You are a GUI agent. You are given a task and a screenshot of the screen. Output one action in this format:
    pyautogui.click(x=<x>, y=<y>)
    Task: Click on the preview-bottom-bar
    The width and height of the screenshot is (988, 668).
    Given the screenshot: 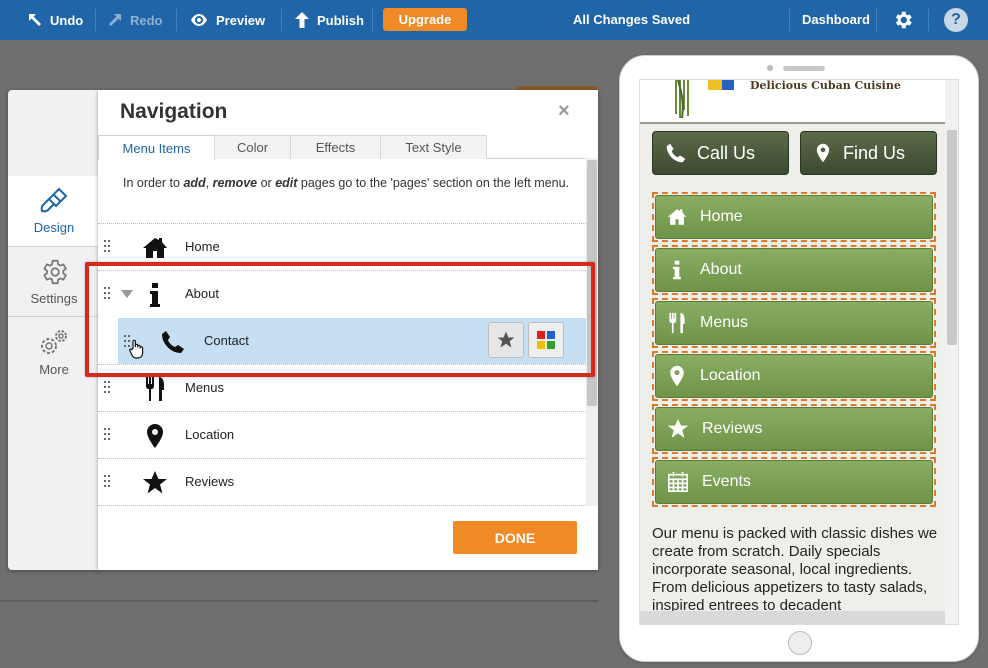 What is the action you would take?
    pyautogui.click(x=792, y=617)
    